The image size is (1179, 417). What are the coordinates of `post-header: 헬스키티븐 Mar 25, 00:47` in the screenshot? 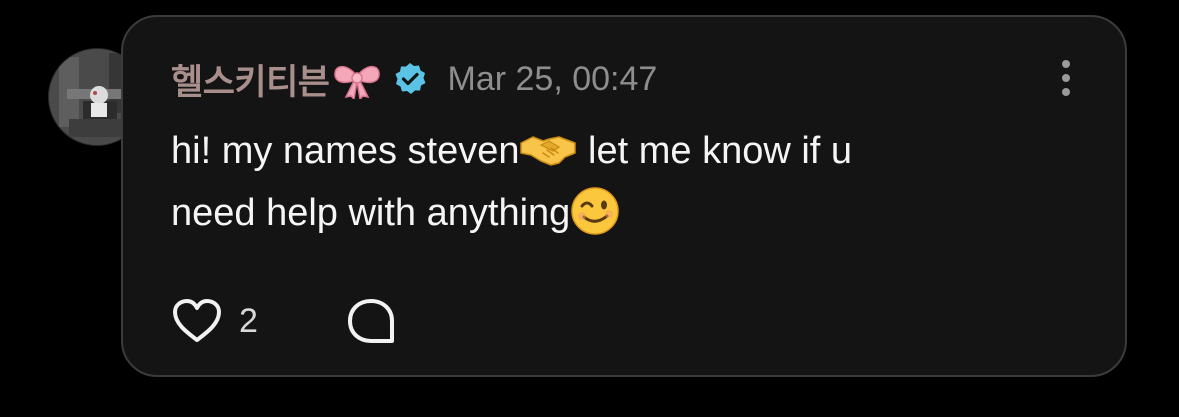 It's located at (414, 79).